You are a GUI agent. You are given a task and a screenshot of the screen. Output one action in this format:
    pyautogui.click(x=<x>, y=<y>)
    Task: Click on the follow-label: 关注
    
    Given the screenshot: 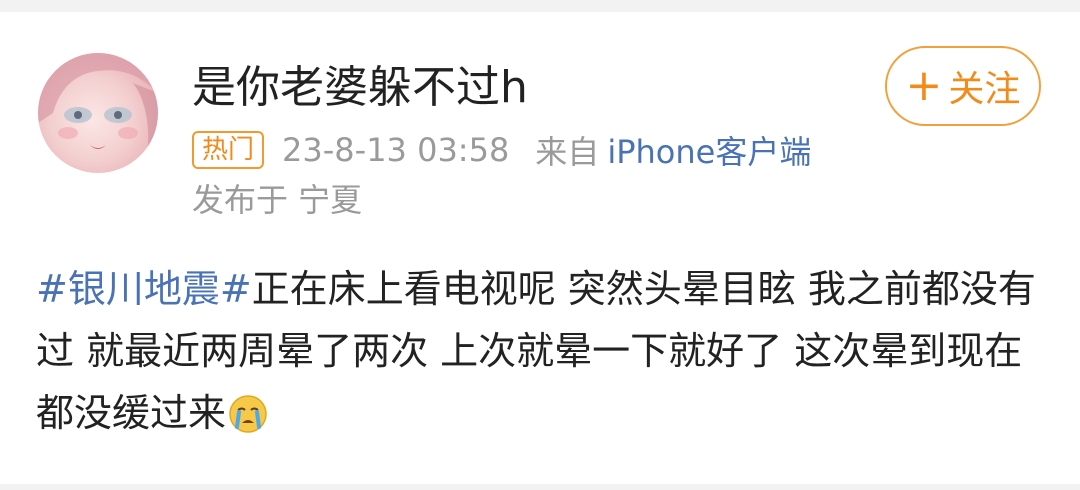 What is the action you would take?
    pyautogui.click(x=984, y=89)
    